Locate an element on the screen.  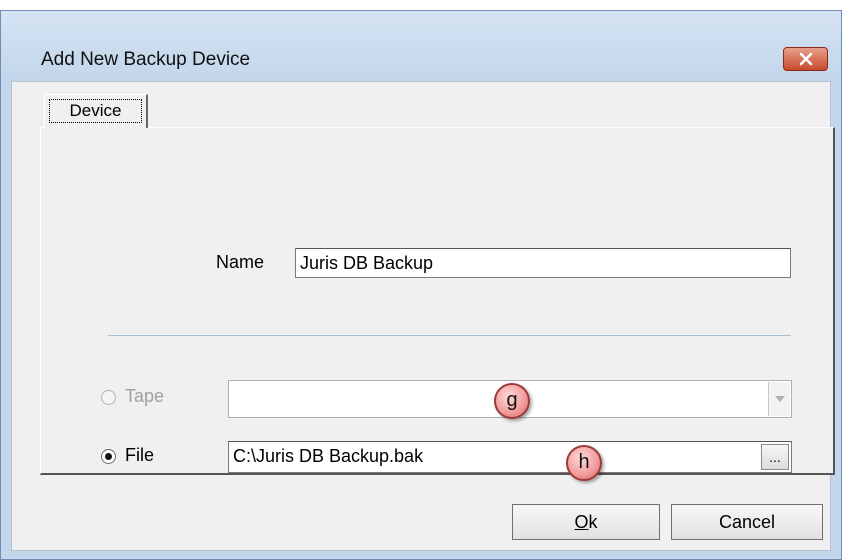
file-radio is located at coordinates (108, 456).